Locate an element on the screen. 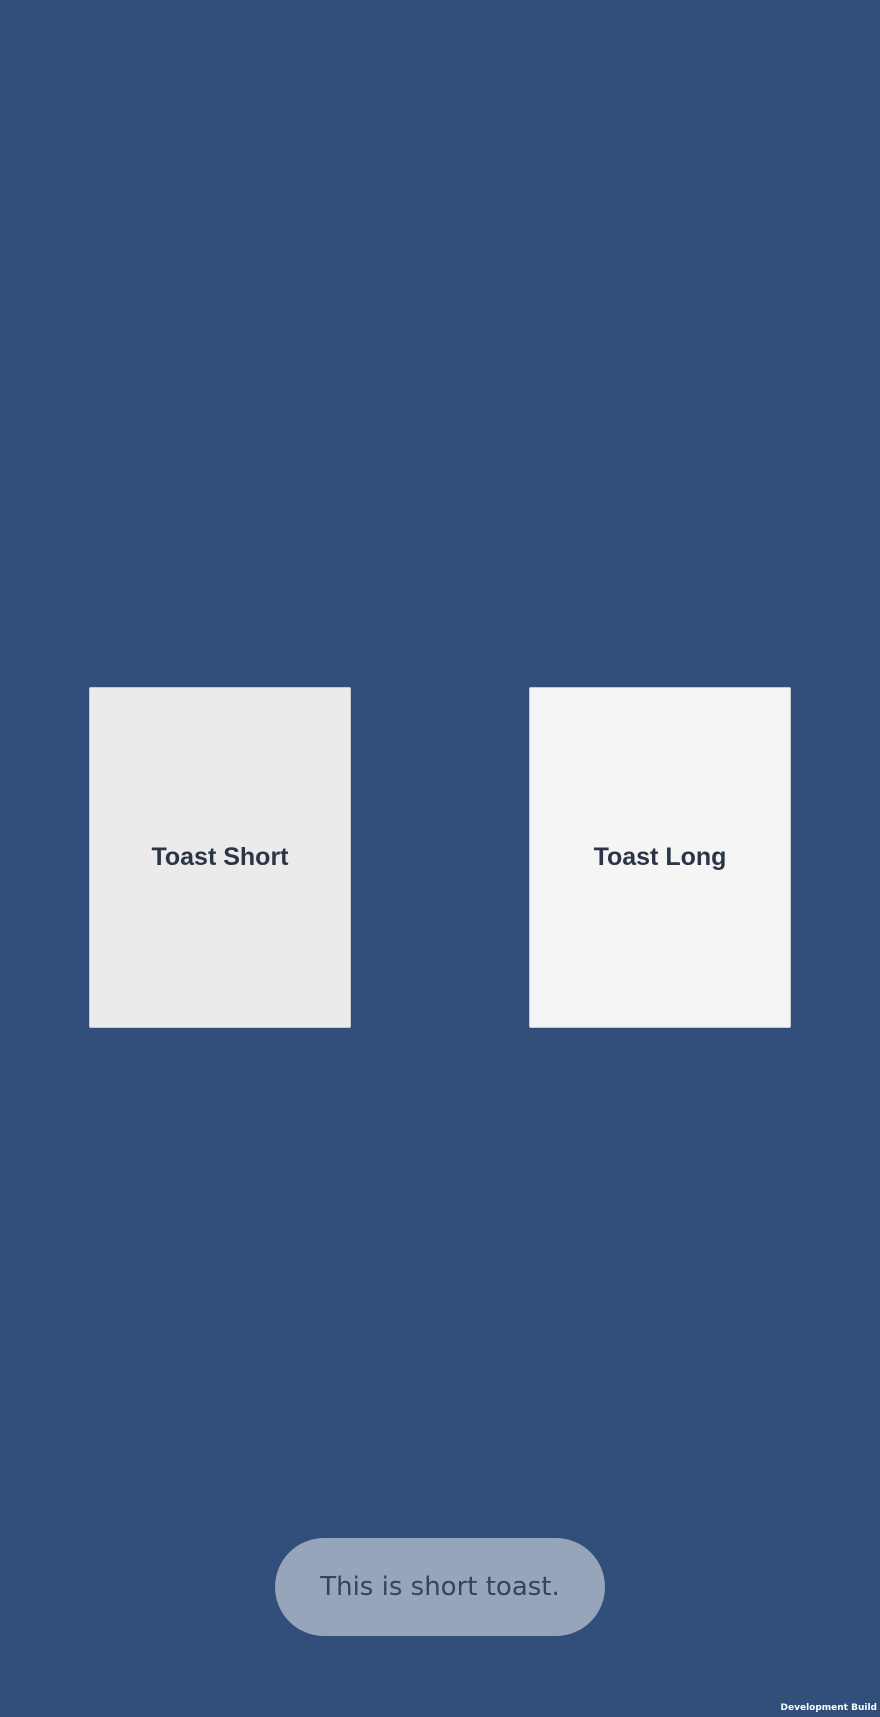 This screenshot has width=880, height=1717. toast-short-button: Toast Short is located at coordinates (220, 857).